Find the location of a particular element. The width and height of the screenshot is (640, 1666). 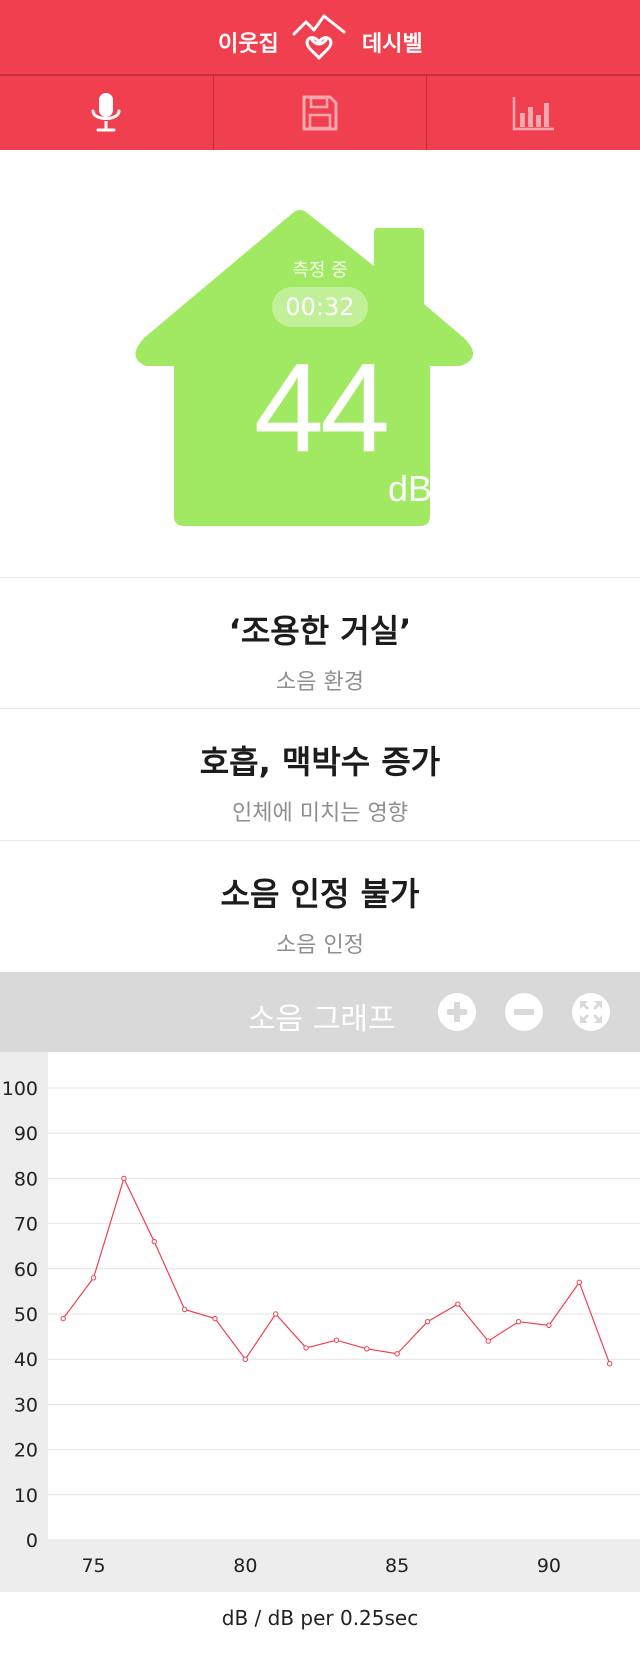

minus-icon is located at coordinates (524, 1012).